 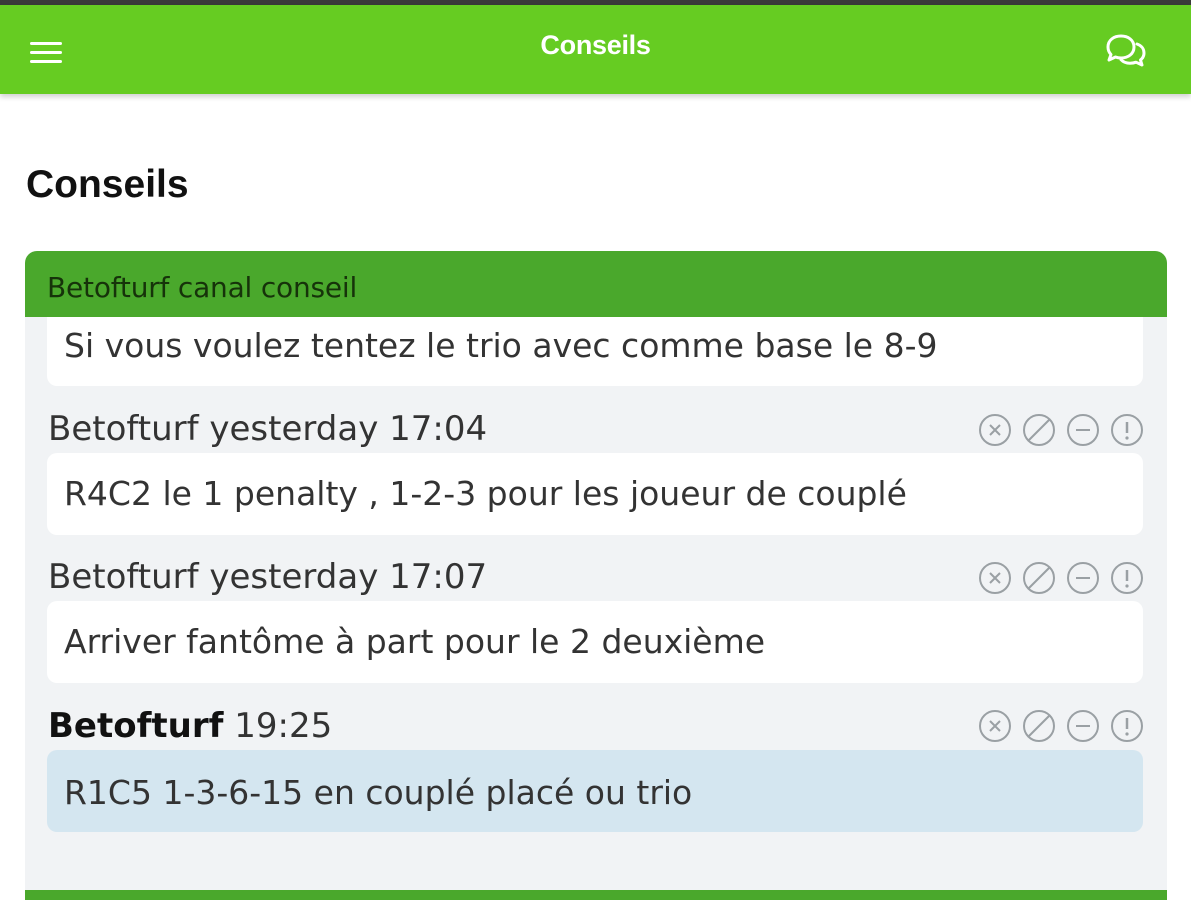 What do you see at coordinates (1126, 51) in the screenshot?
I see `chat-bubbles-icon` at bounding box center [1126, 51].